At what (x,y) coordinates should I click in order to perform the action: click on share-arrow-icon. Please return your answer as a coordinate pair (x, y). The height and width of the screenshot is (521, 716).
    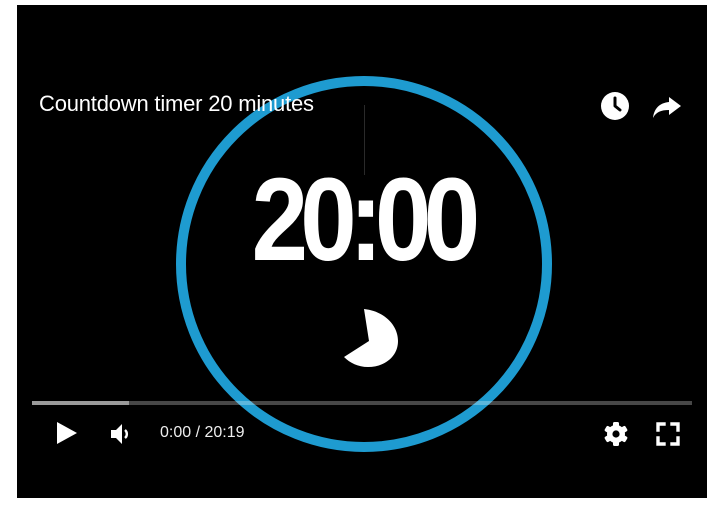
    Looking at the image, I should click on (667, 107).